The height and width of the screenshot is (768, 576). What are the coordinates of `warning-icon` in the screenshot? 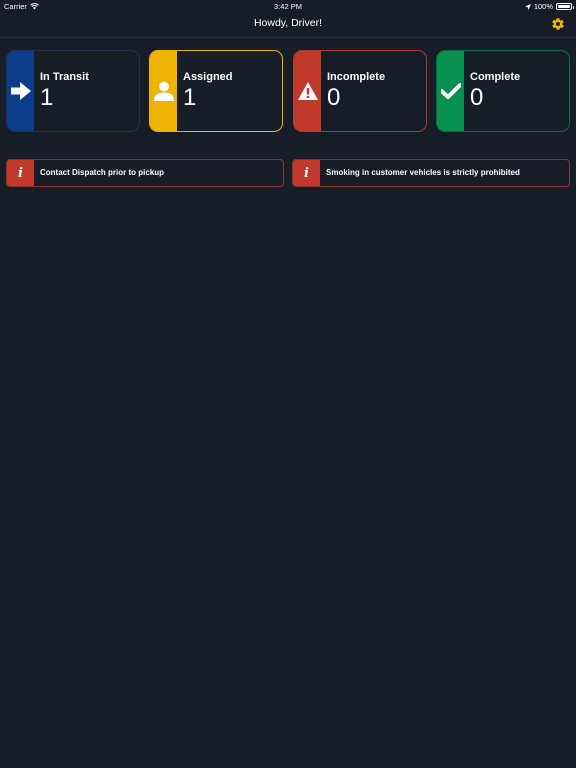 It's located at (307, 91).